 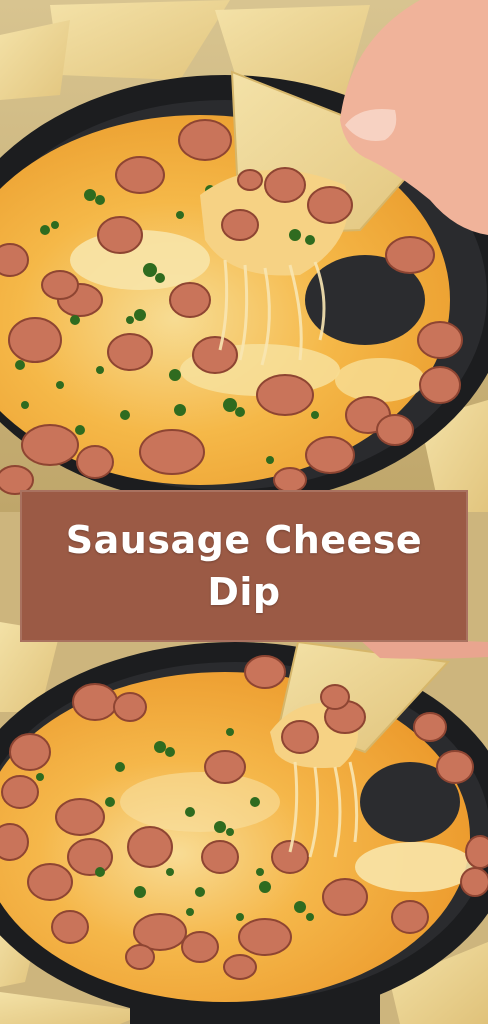 I want to click on recipe-title: Sausage Cheese Dip, so click(x=244, y=566).